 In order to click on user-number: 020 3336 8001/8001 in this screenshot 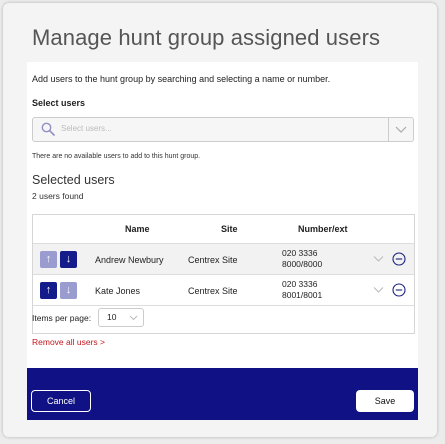, I will do `click(302, 290)`.